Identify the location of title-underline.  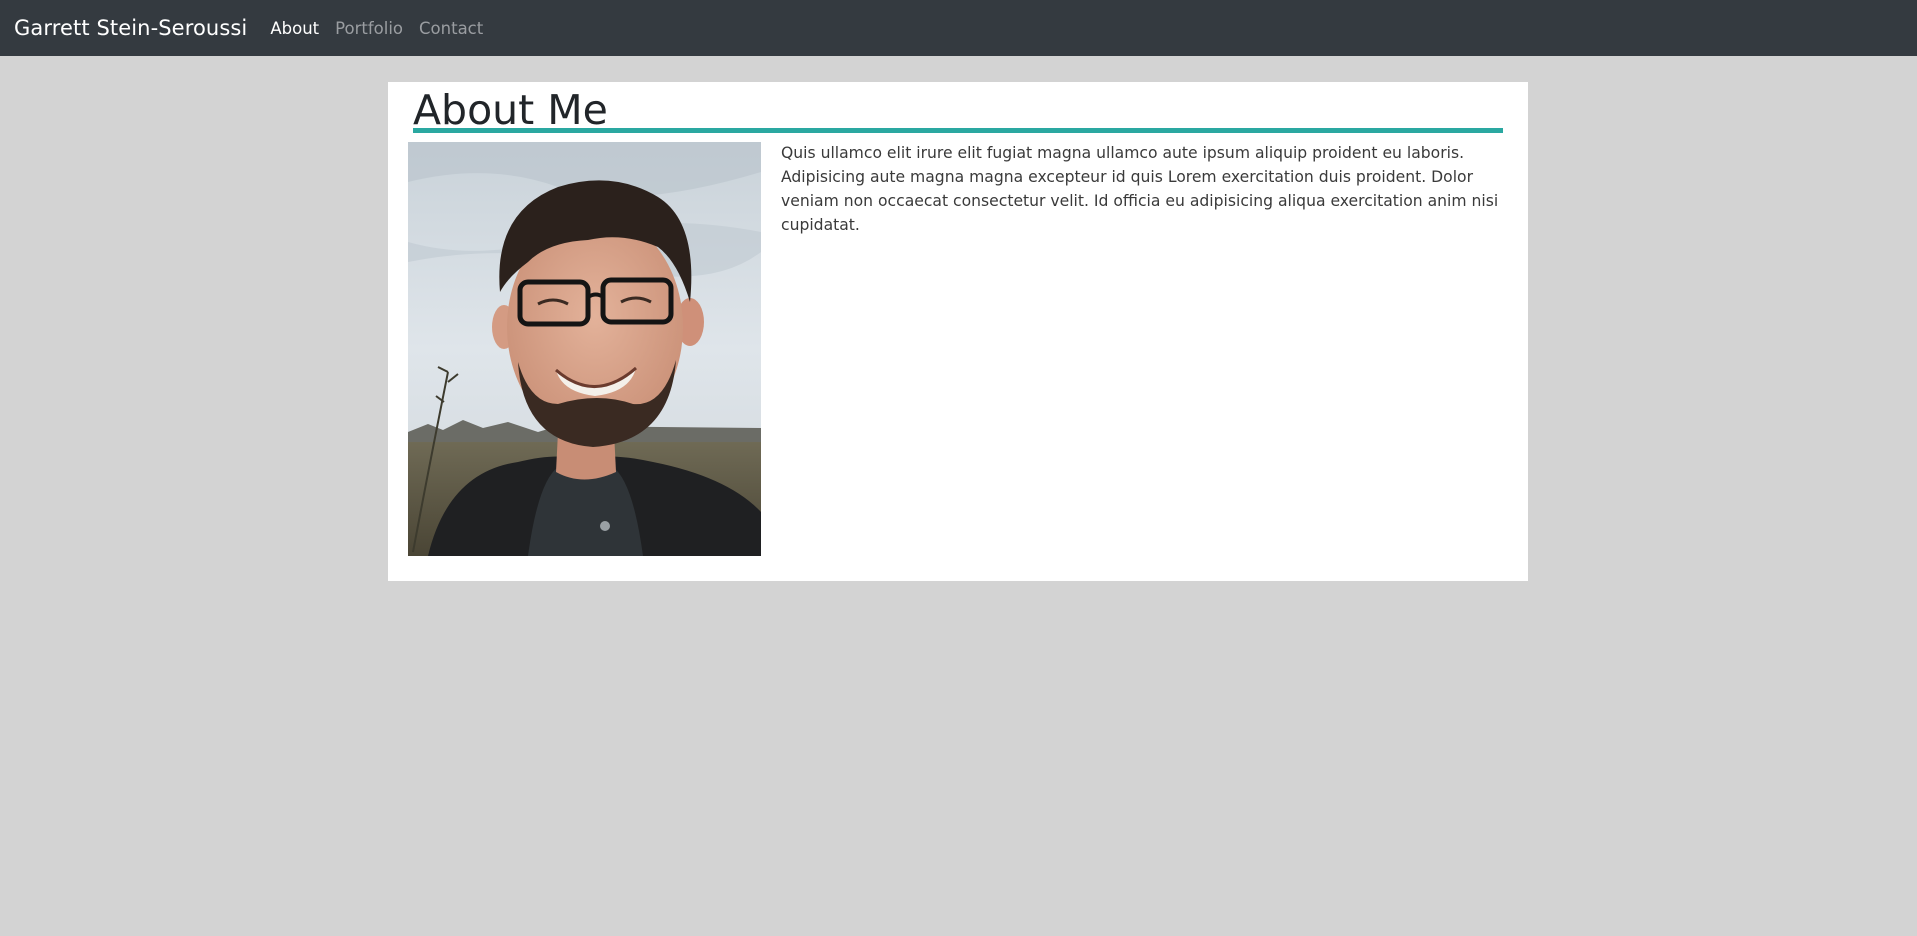
(958, 130).